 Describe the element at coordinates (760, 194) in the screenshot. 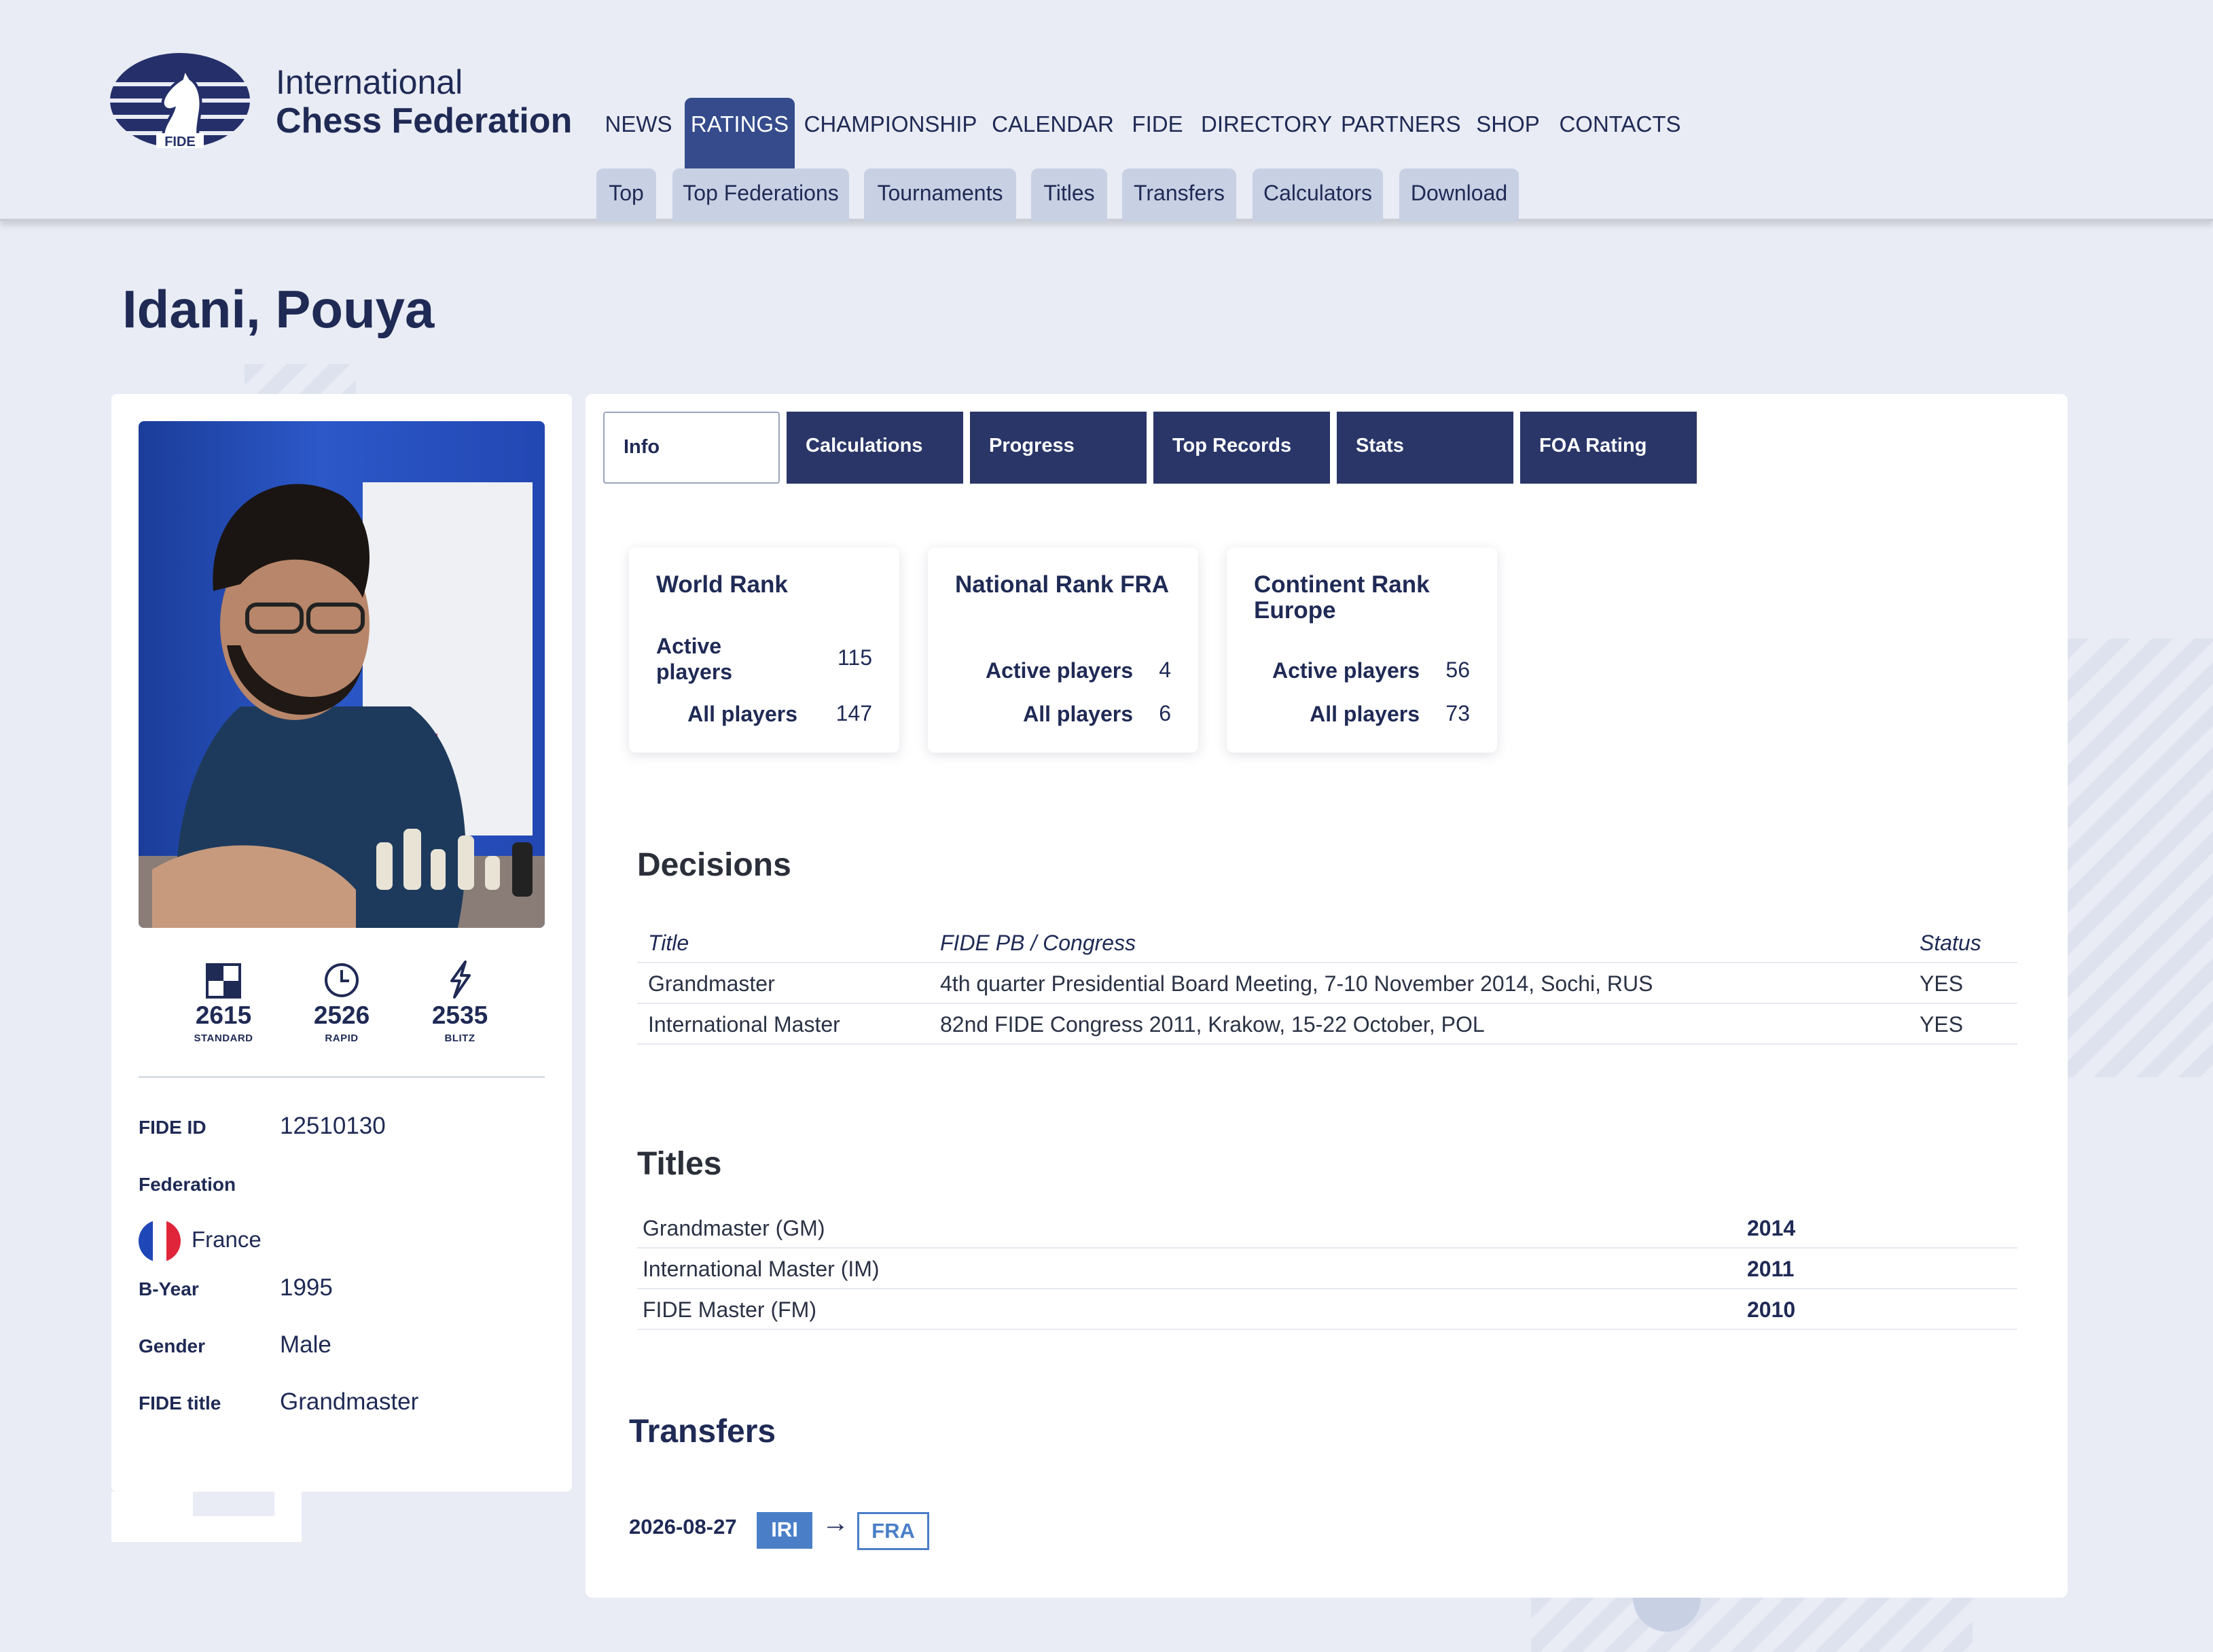

I see `subnav-top-federations: Top Federations` at that location.